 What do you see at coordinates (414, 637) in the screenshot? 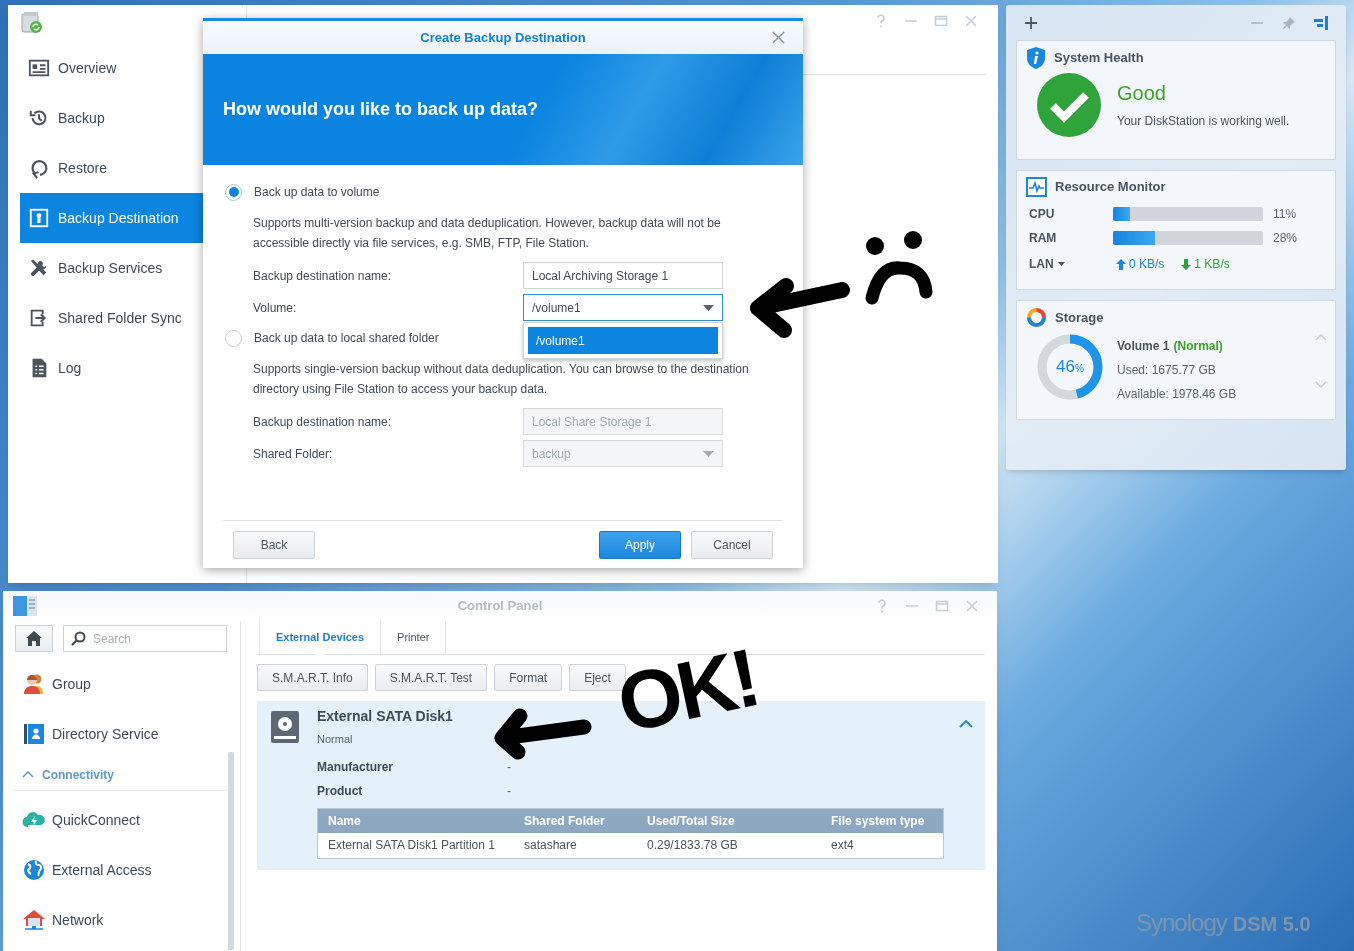
I see `tab: Printer` at bounding box center [414, 637].